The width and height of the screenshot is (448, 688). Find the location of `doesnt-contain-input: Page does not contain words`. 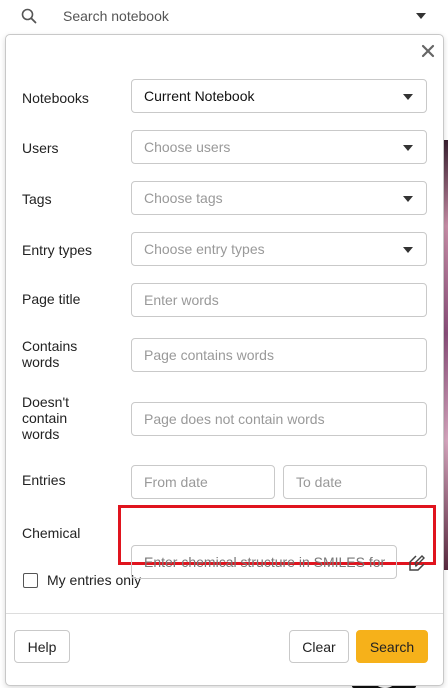

doesnt-contain-input: Page does not contain words is located at coordinates (279, 419).